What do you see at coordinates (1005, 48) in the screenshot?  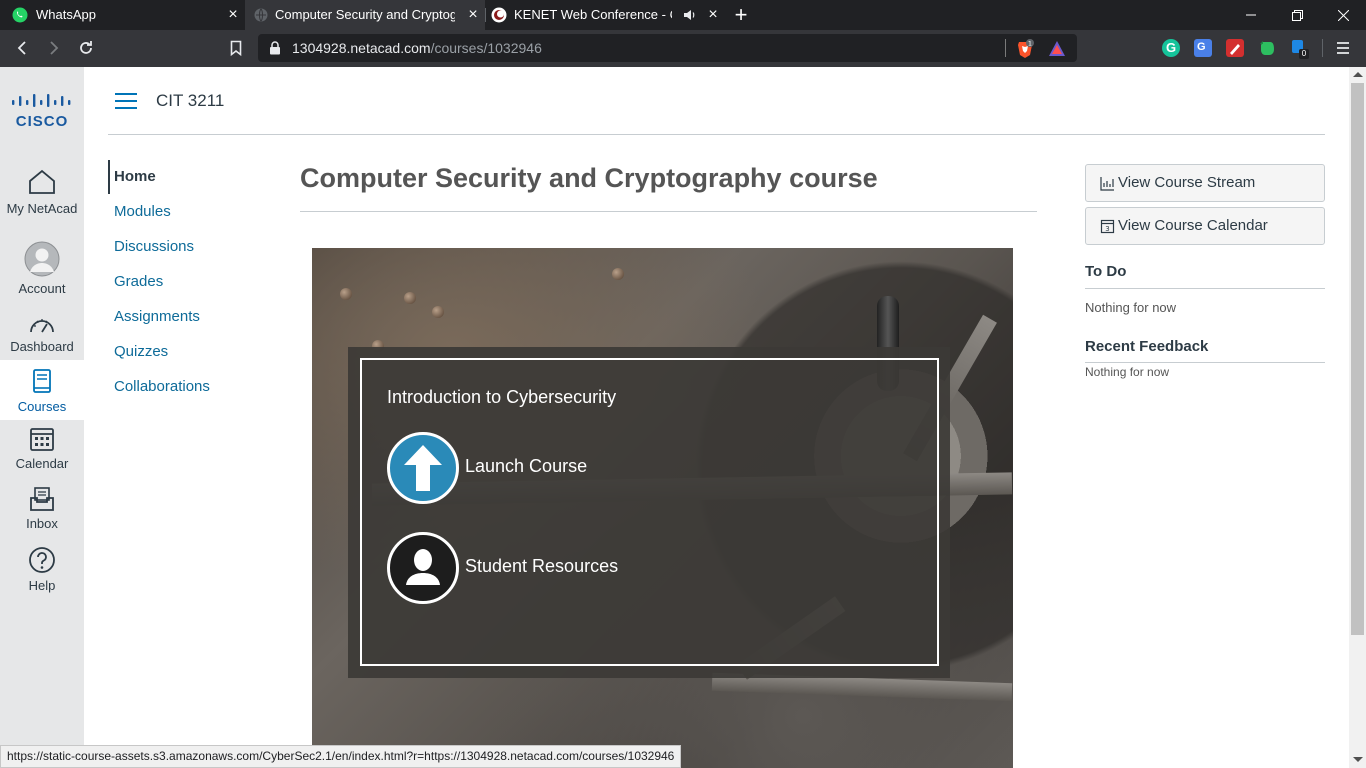 I see `omnibox-divider` at bounding box center [1005, 48].